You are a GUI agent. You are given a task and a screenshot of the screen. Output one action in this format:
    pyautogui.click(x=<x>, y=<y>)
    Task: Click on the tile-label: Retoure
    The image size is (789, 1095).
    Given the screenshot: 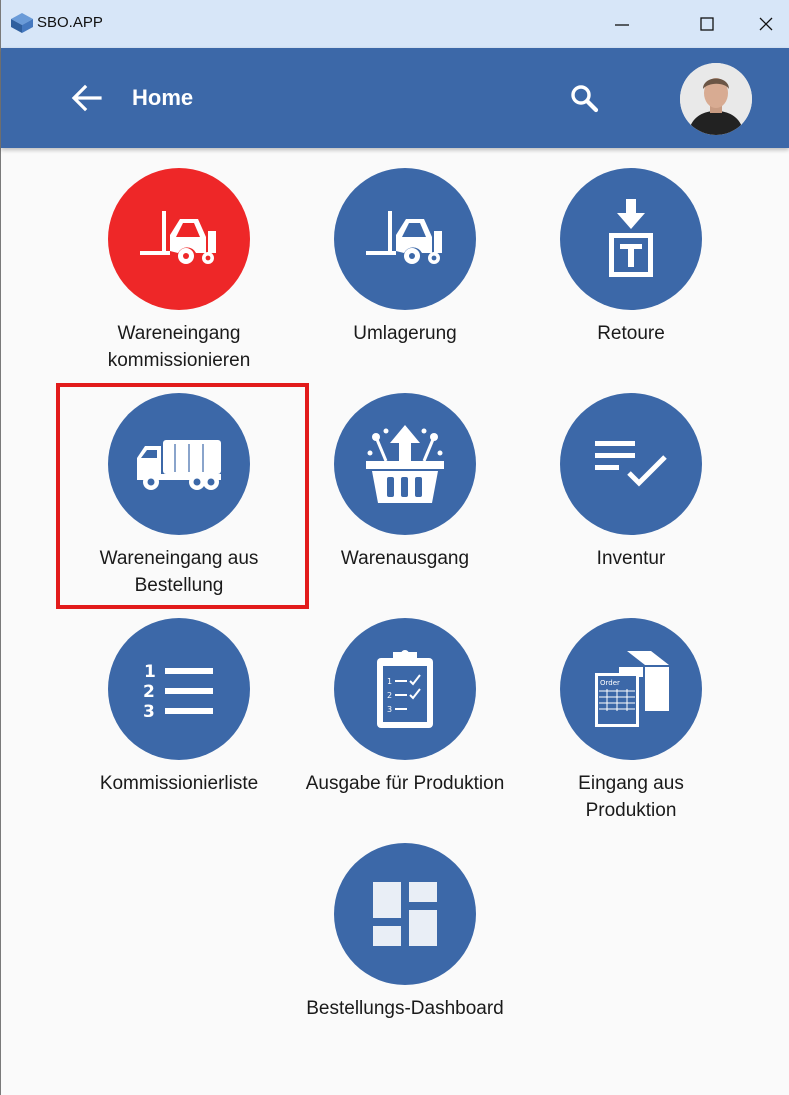 What is the action you would take?
    pyautogui.click(x=631, y=333)
    